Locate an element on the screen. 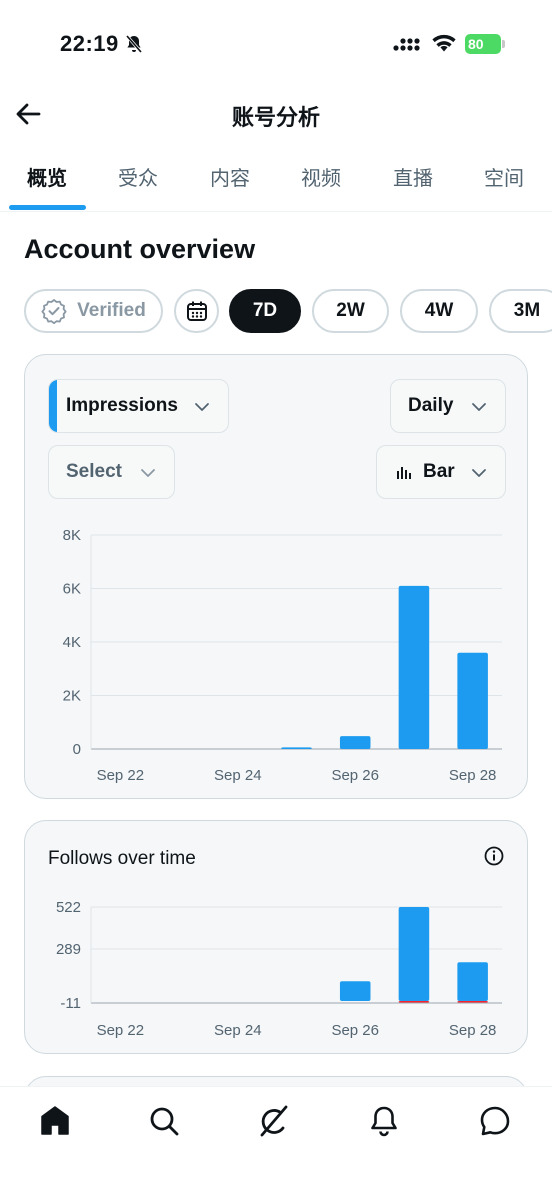 The width and height of the screenshot is (552, 1200). bell-icon is located at coordinates (384, 1121).